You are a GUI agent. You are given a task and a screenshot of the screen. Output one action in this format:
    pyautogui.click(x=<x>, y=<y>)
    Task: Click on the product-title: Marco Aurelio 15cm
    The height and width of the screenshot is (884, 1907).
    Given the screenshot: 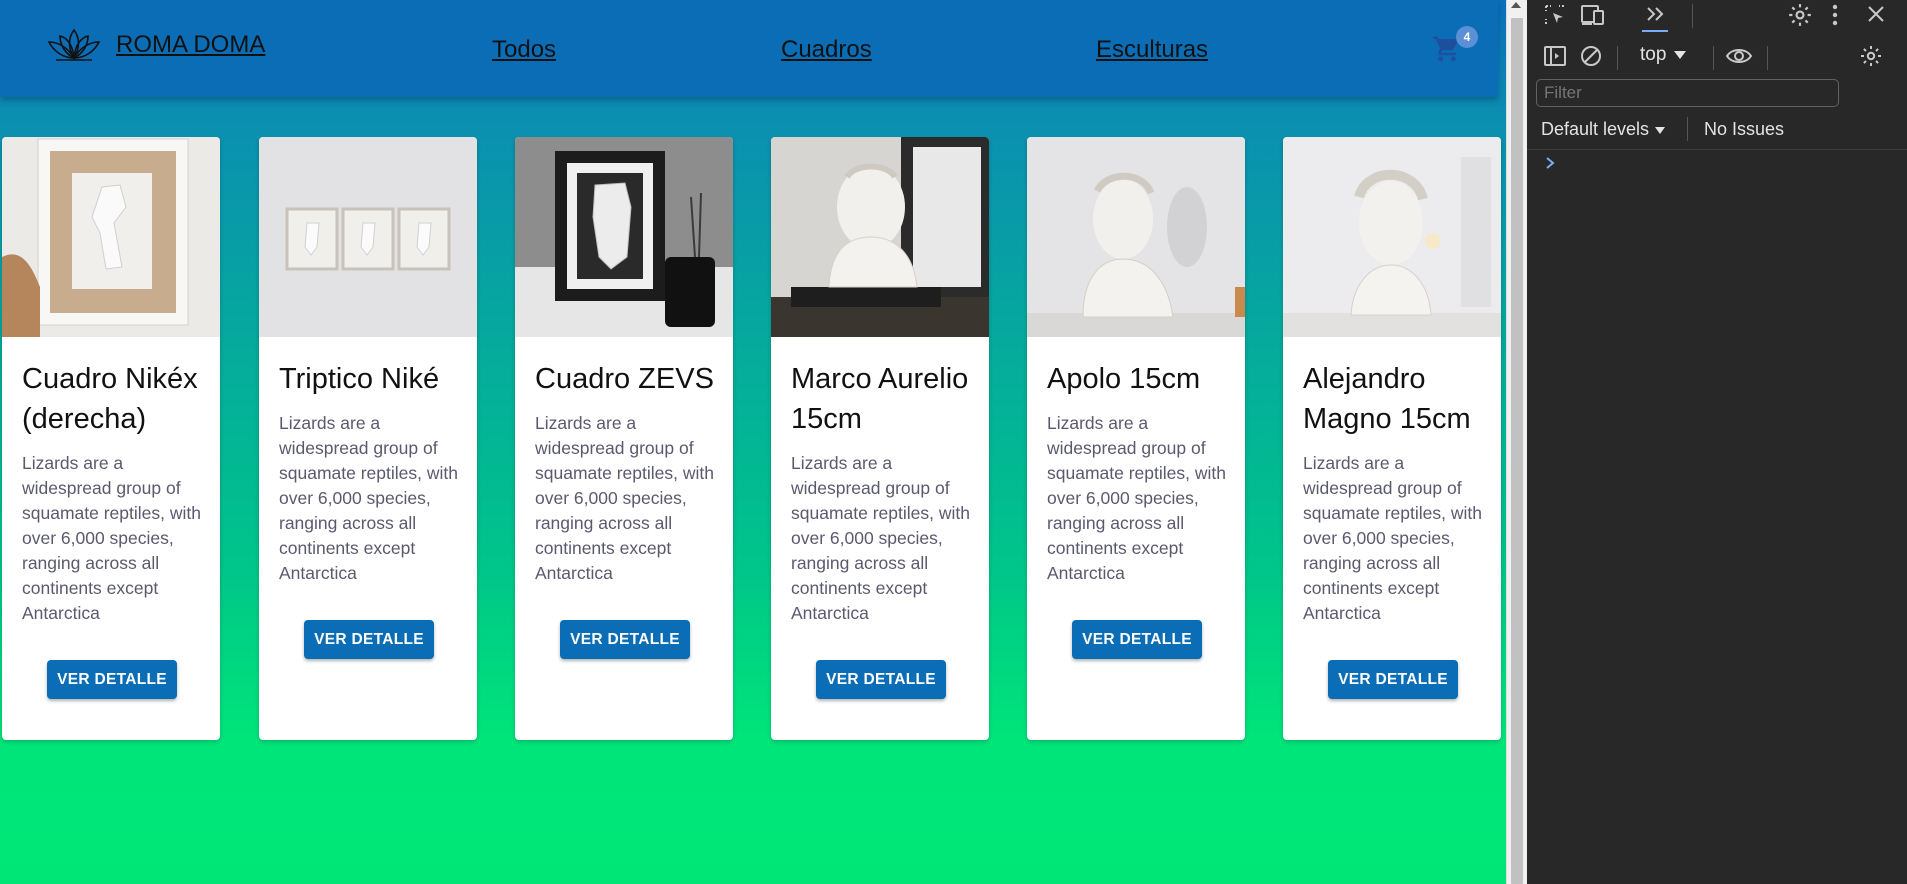 What is the action you would take?
    pyautogui.click(x=880, y=399)
    